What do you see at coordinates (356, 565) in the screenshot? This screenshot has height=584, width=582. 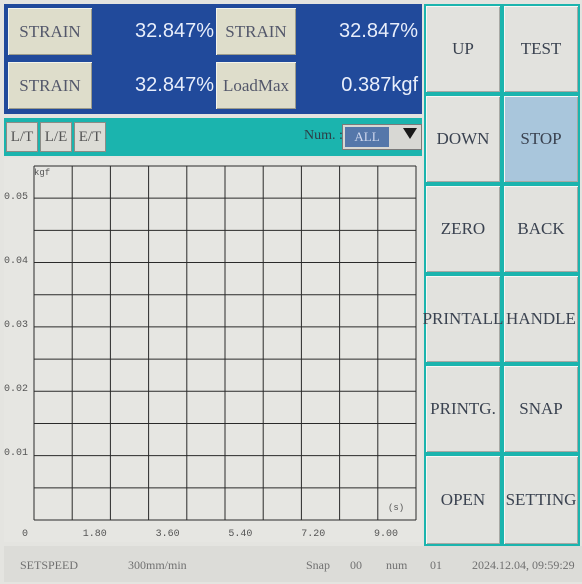 I see `snap-value: 00` at bounding box center [356, 565].